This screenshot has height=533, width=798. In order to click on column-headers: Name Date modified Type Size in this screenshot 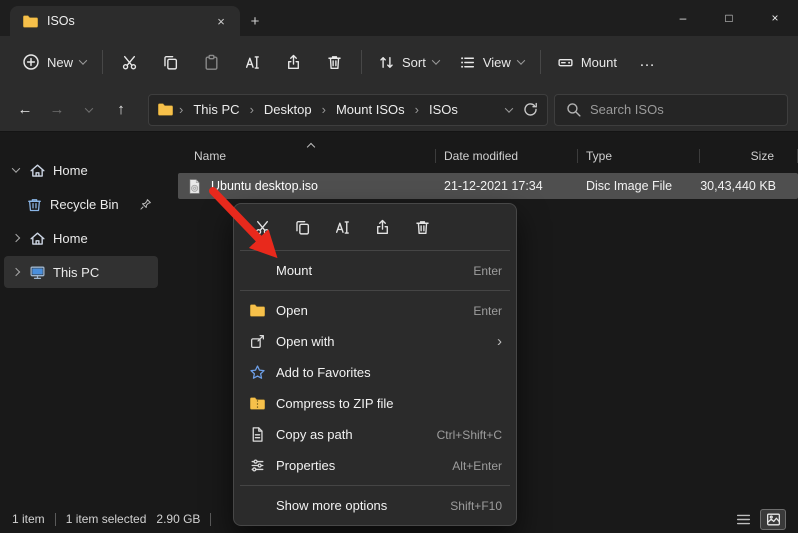, I will do `click(480, 156)`.